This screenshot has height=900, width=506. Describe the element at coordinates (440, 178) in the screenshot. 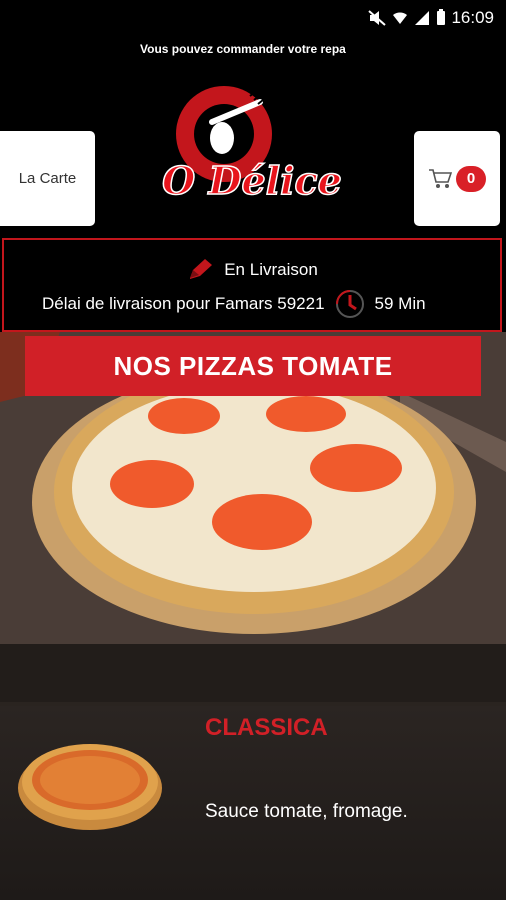

I see `cart-icon` at that location.